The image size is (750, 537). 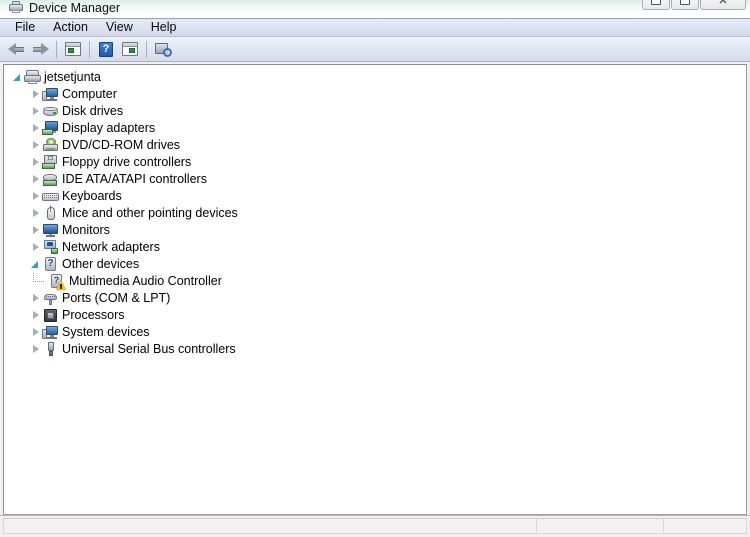 What do you see at coordinates (89, 94) in the screenshot?
I see `tree-node-label: Computer` at bounding box center [89, 94].